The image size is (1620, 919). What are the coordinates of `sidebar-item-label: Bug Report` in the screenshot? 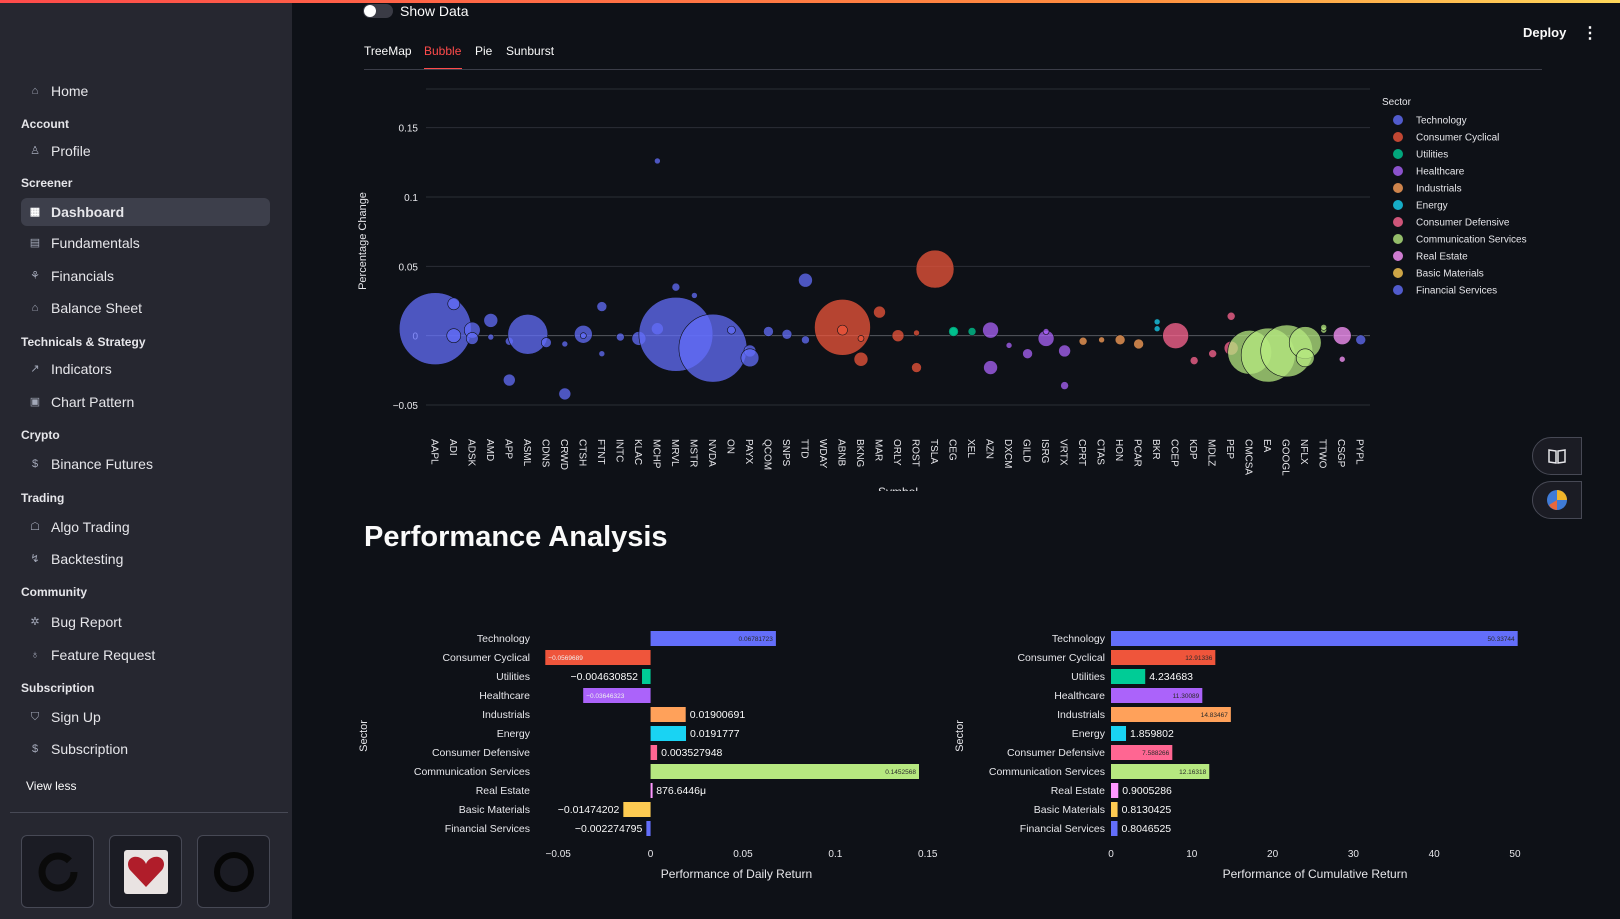 It's located at (86, 622).